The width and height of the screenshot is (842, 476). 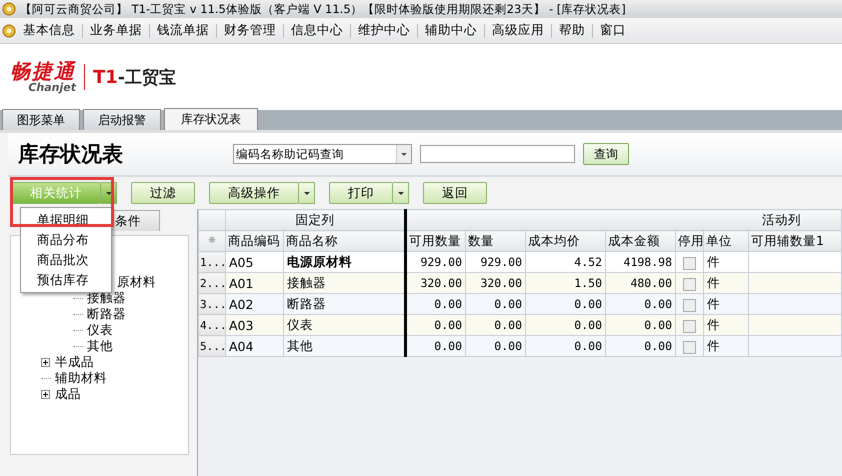 I want to click on menu-item: 窗口, so click(x=613, y=30).